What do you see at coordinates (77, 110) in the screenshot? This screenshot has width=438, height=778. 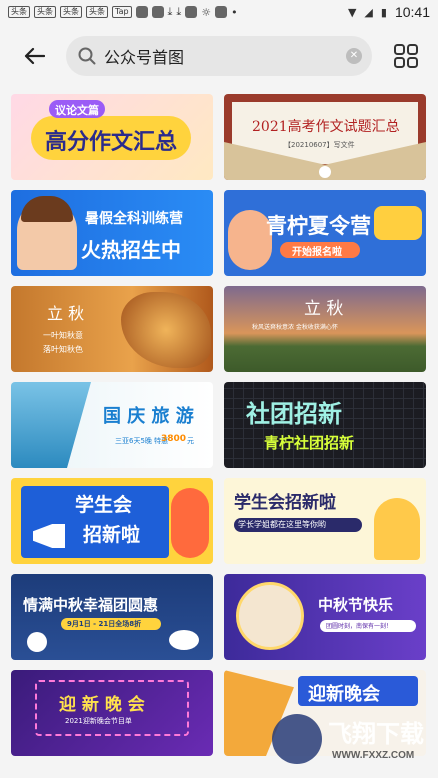 I see `tag-label: 议论文篇` at bounding box center [77, 110].